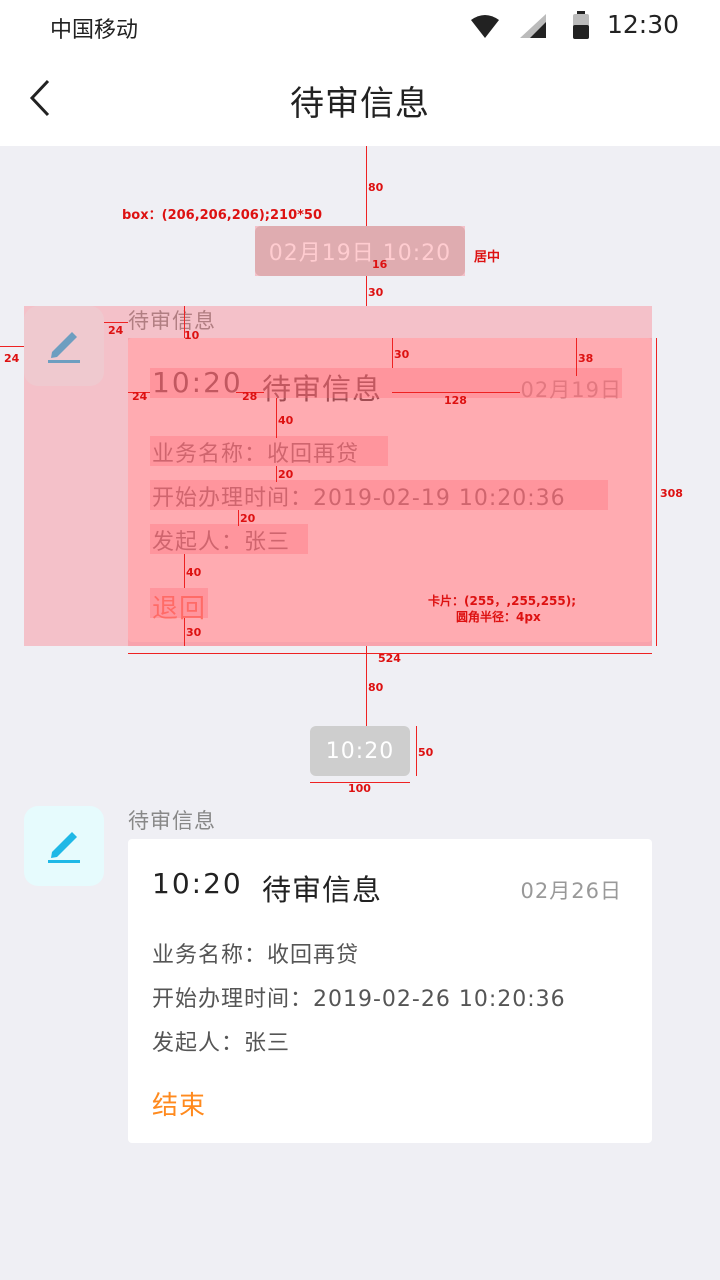  Describe the element at coordinates (671, 493) in the screenshot. I see `spec-label: 308` at that location.